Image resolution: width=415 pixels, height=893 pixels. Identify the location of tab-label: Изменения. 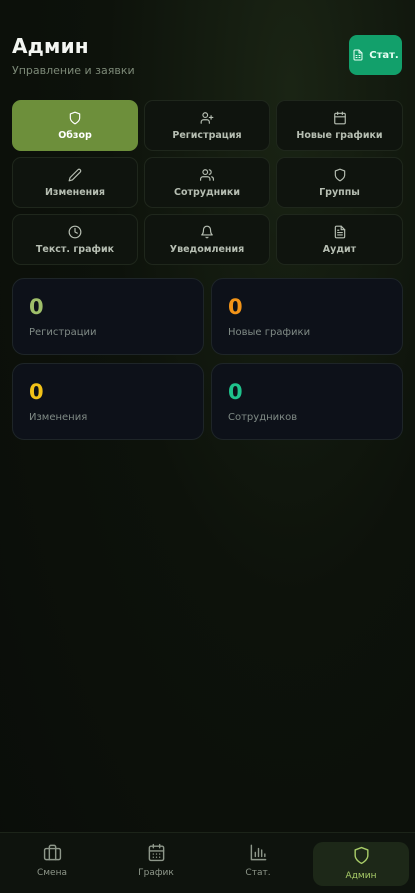
(74, 192).